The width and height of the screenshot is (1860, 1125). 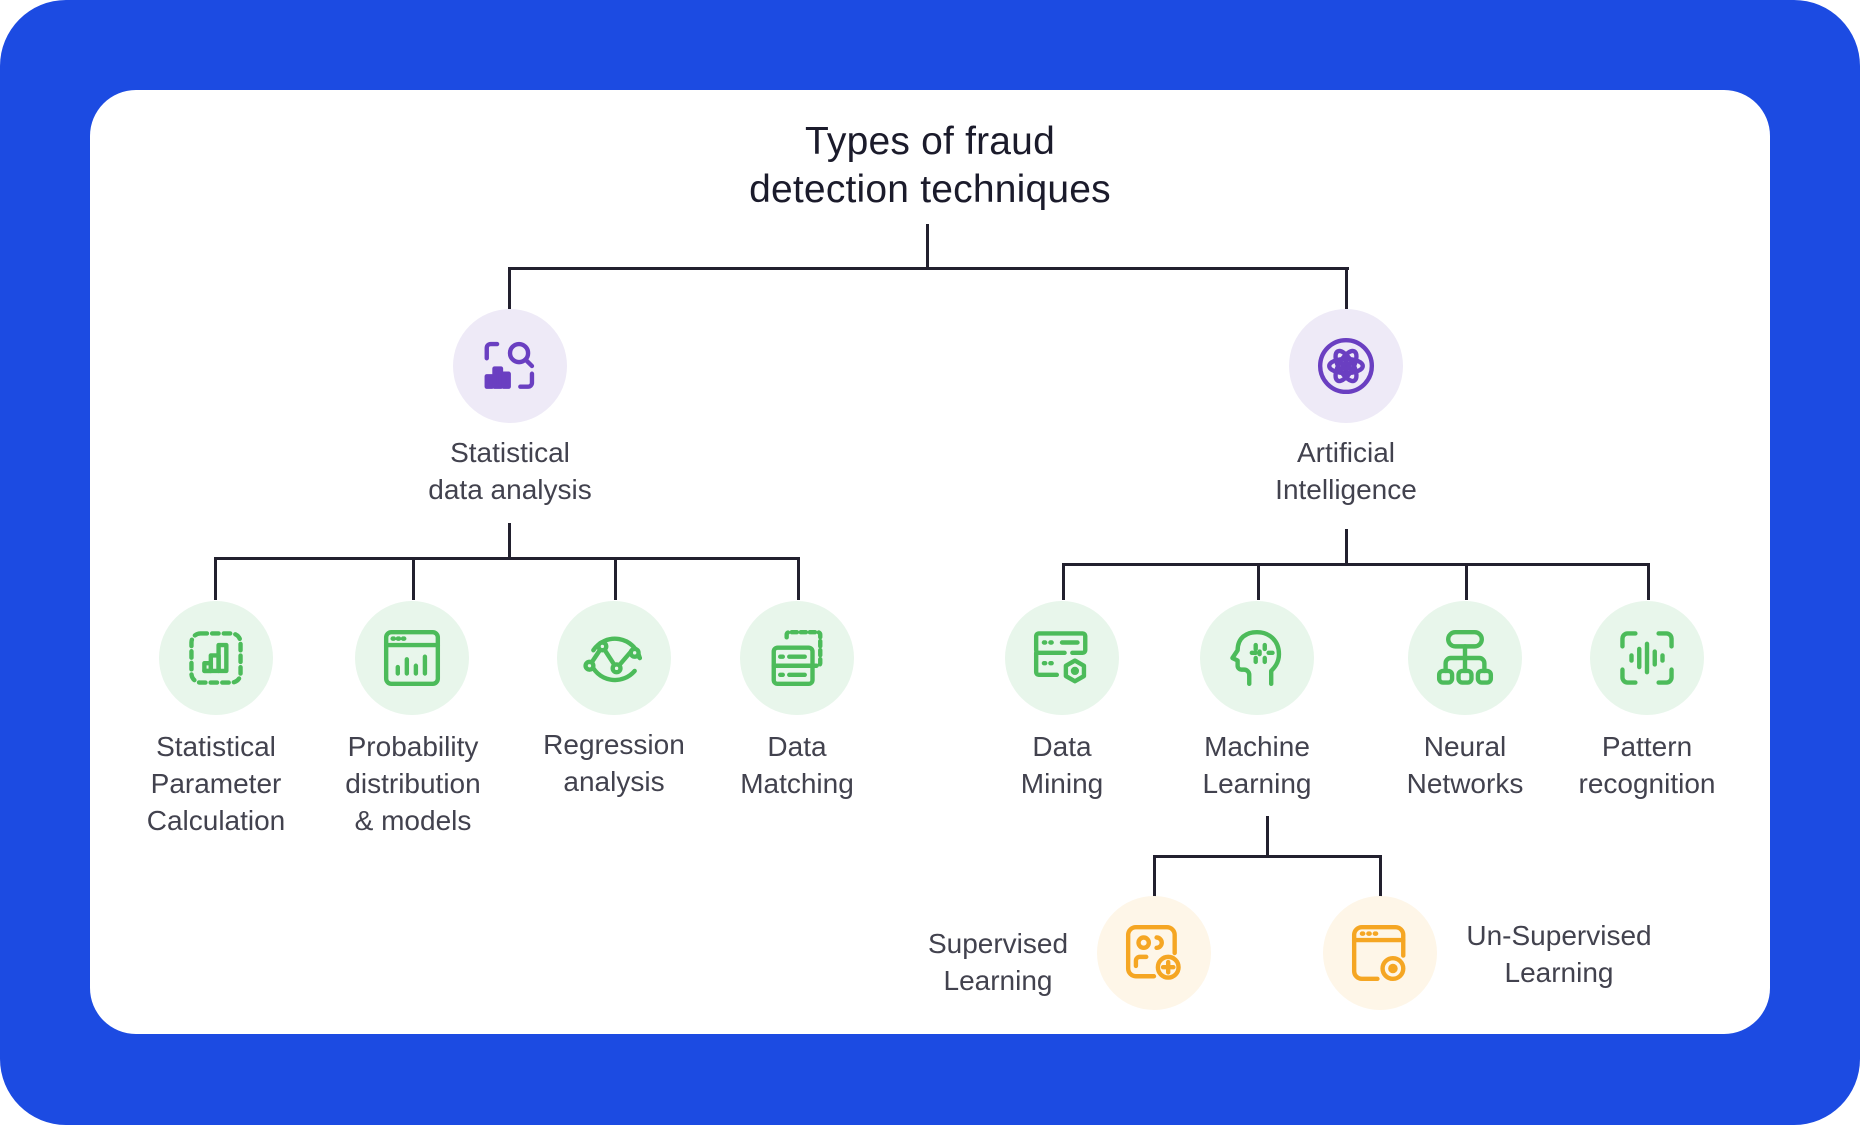 What do you see at coordinates (930, 141) in the screenshot?
I see `title-line-1: Types of fraud` at bounding box center [930, 141].